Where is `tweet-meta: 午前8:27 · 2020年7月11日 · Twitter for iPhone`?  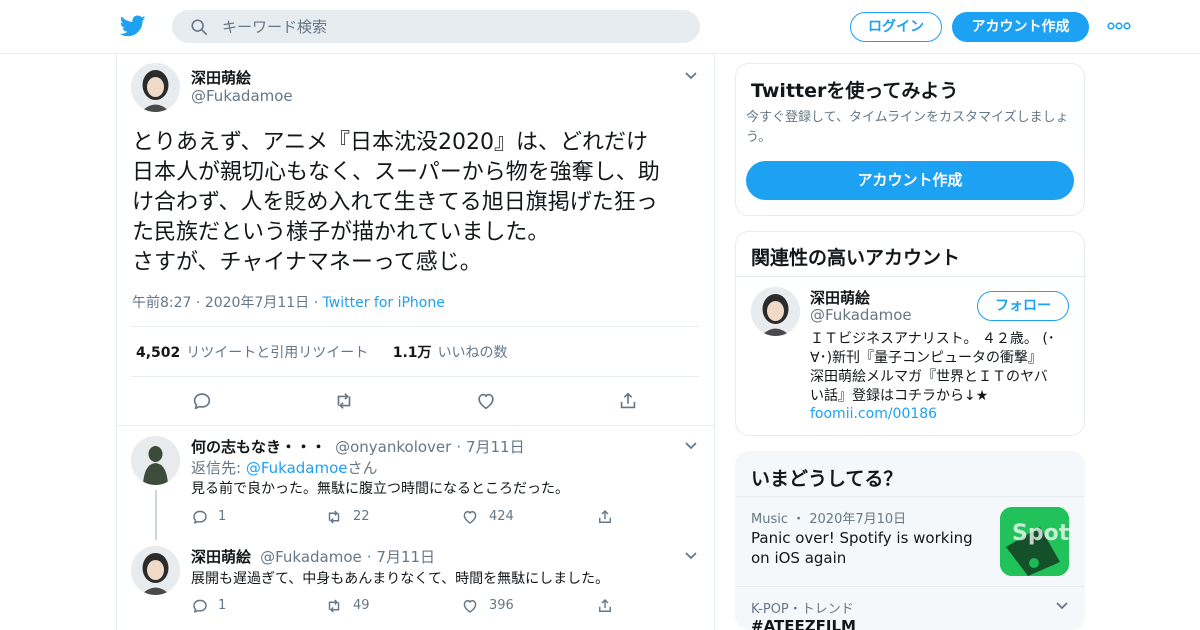 tweet-meta: 午前8:27 · 2020年7月11日 · Twitter for iPhone is located at coordinates (288, 302).